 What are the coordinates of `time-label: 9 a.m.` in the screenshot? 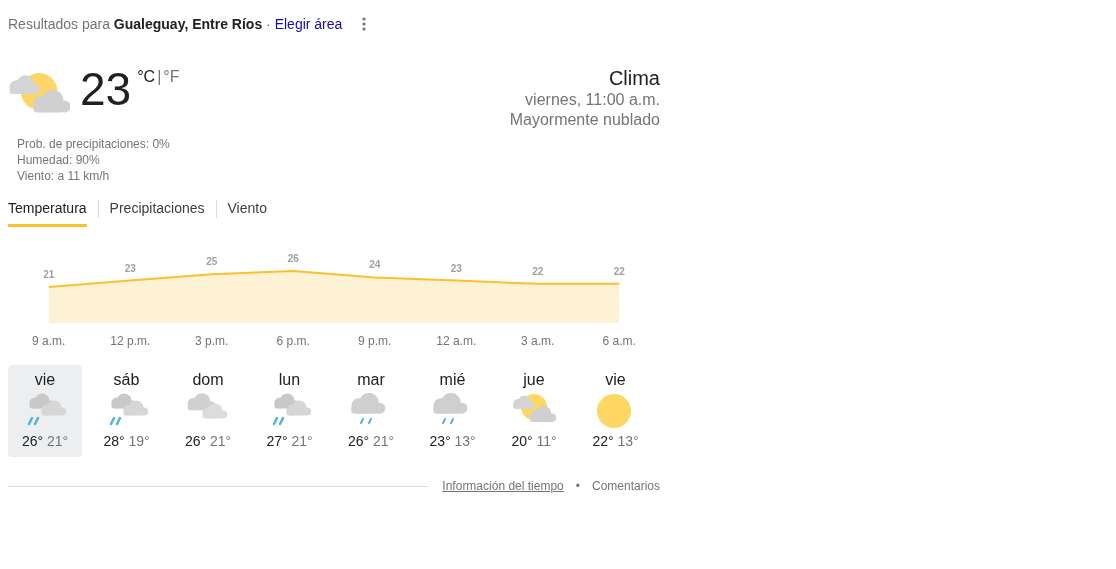 It's located at (49, 341).